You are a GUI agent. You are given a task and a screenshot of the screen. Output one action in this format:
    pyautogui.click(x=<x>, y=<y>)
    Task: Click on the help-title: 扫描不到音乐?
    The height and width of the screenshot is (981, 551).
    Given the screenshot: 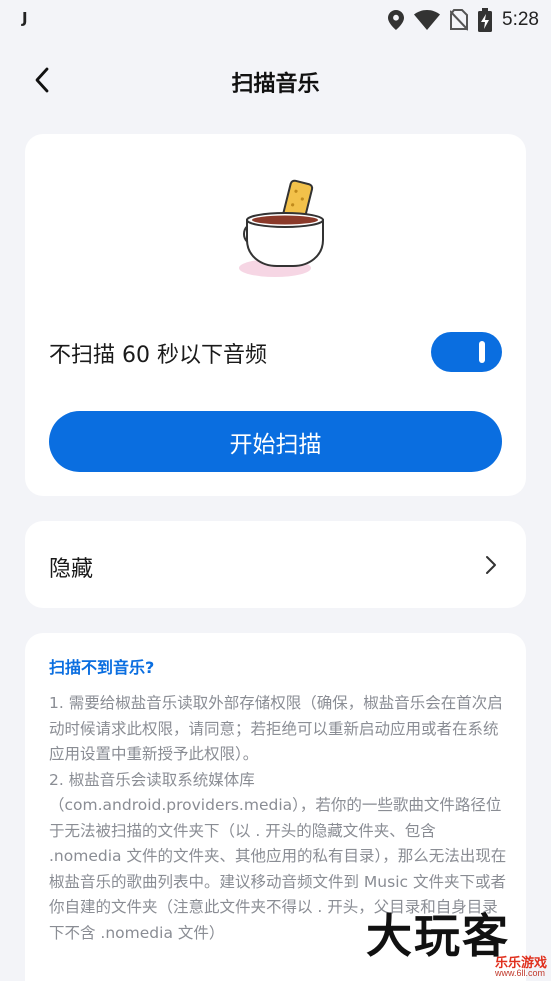 What is the action you would take?
    pyautogui.click(x=102, y=667)
    